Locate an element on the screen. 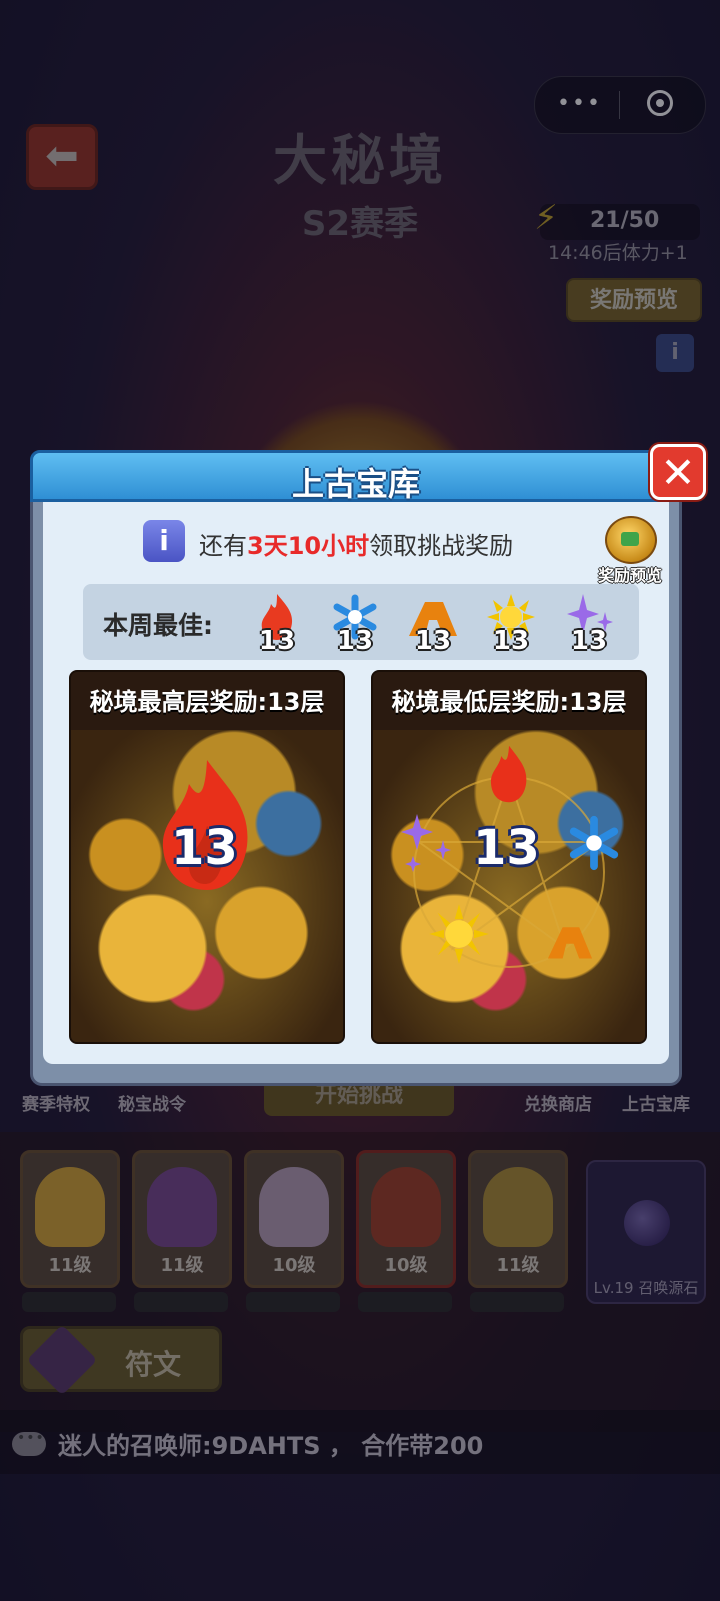 The width and height of the screenshot is (720, 1601). fire-best-value: 13 is located at coordinates (277, 641).